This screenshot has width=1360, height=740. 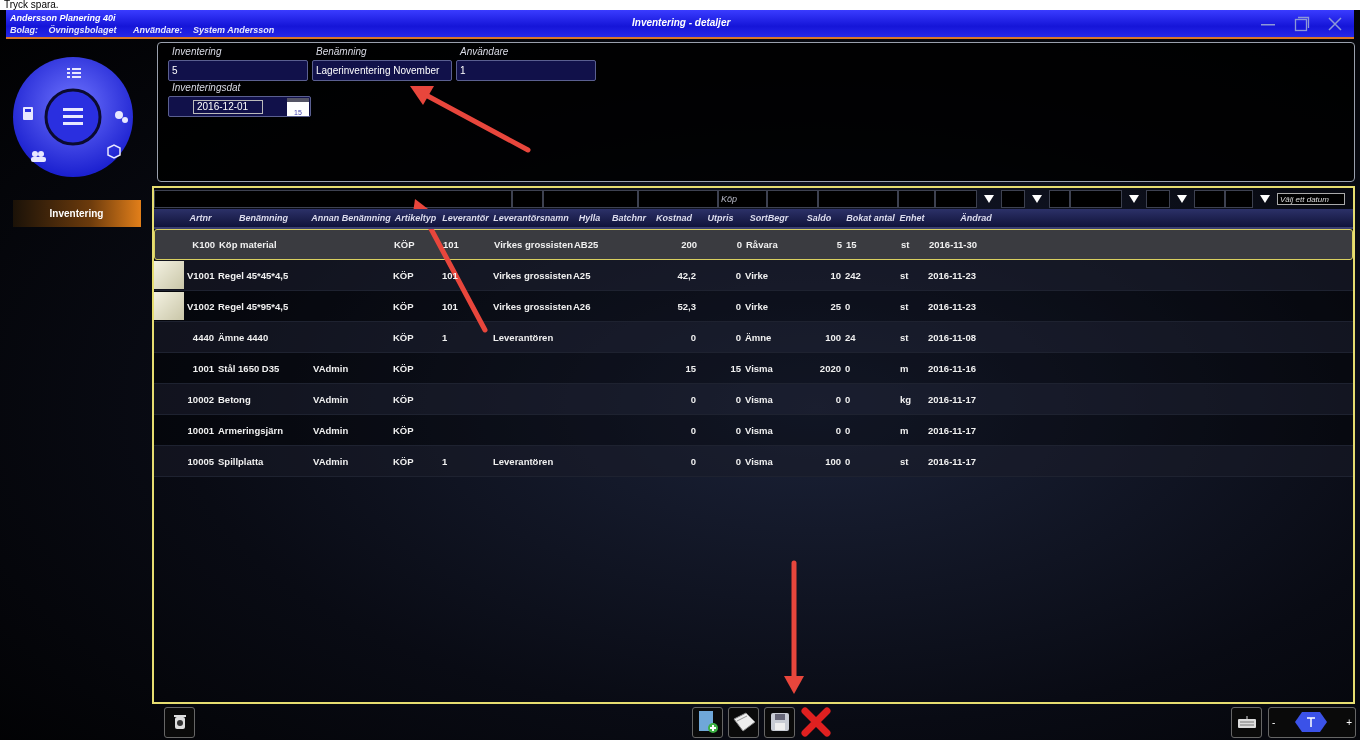 I want to click on column-header: Utpris, so click(x=720, y=218).